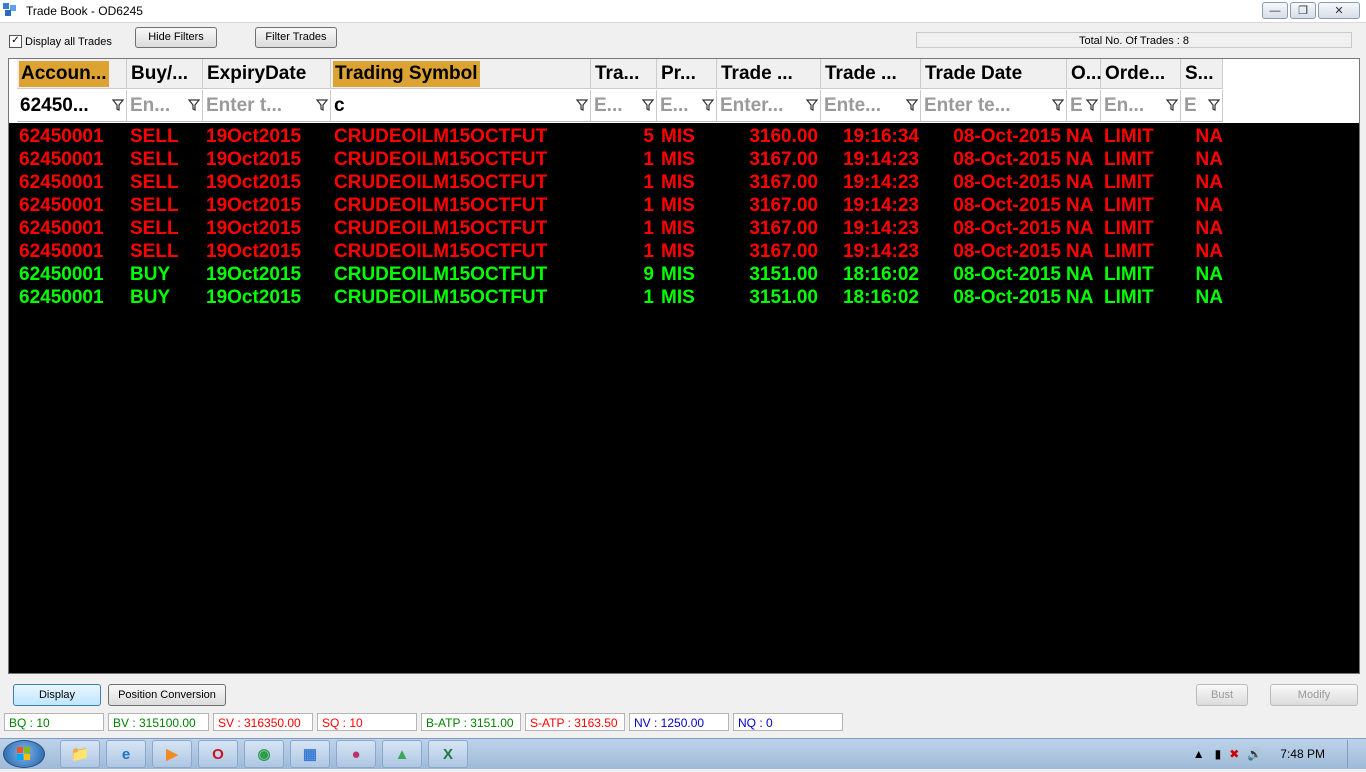 Image resolution: width=1366 pixels, height=772 pixels. Describe the element at coordinates (1254, 754) in the screenshot. I see `volume-icon: 🔊` at that location.